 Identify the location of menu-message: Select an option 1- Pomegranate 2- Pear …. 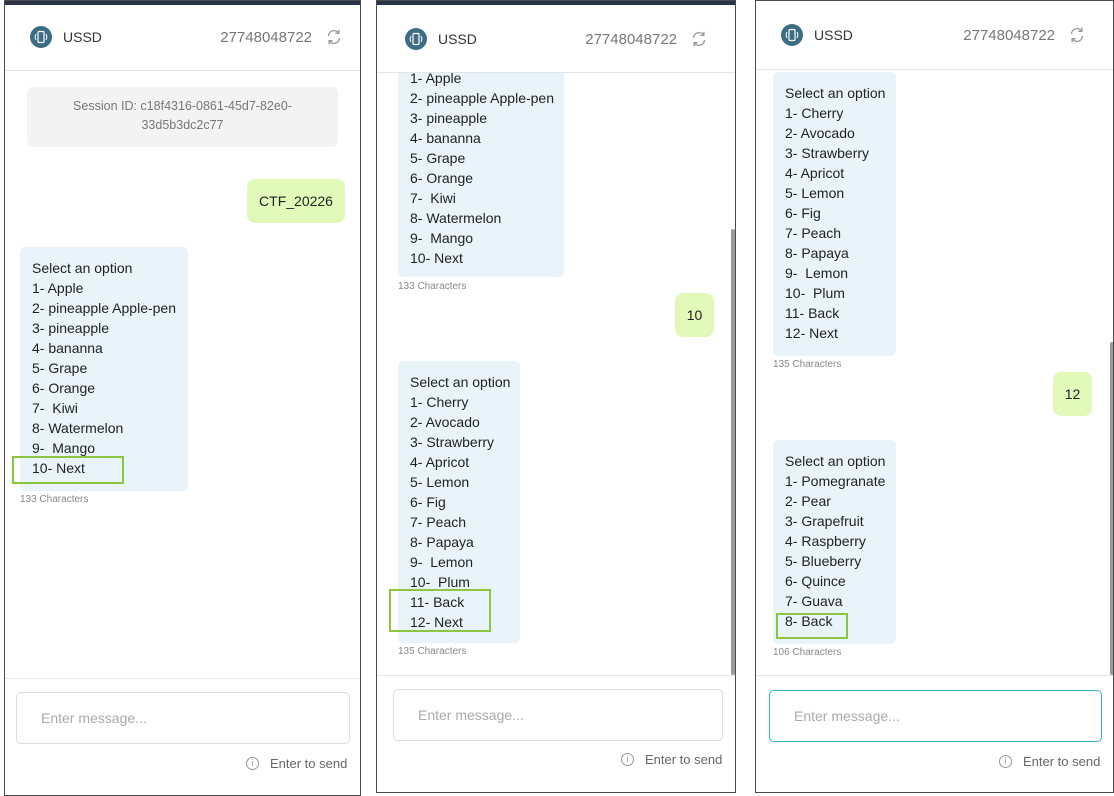
(834, 542).